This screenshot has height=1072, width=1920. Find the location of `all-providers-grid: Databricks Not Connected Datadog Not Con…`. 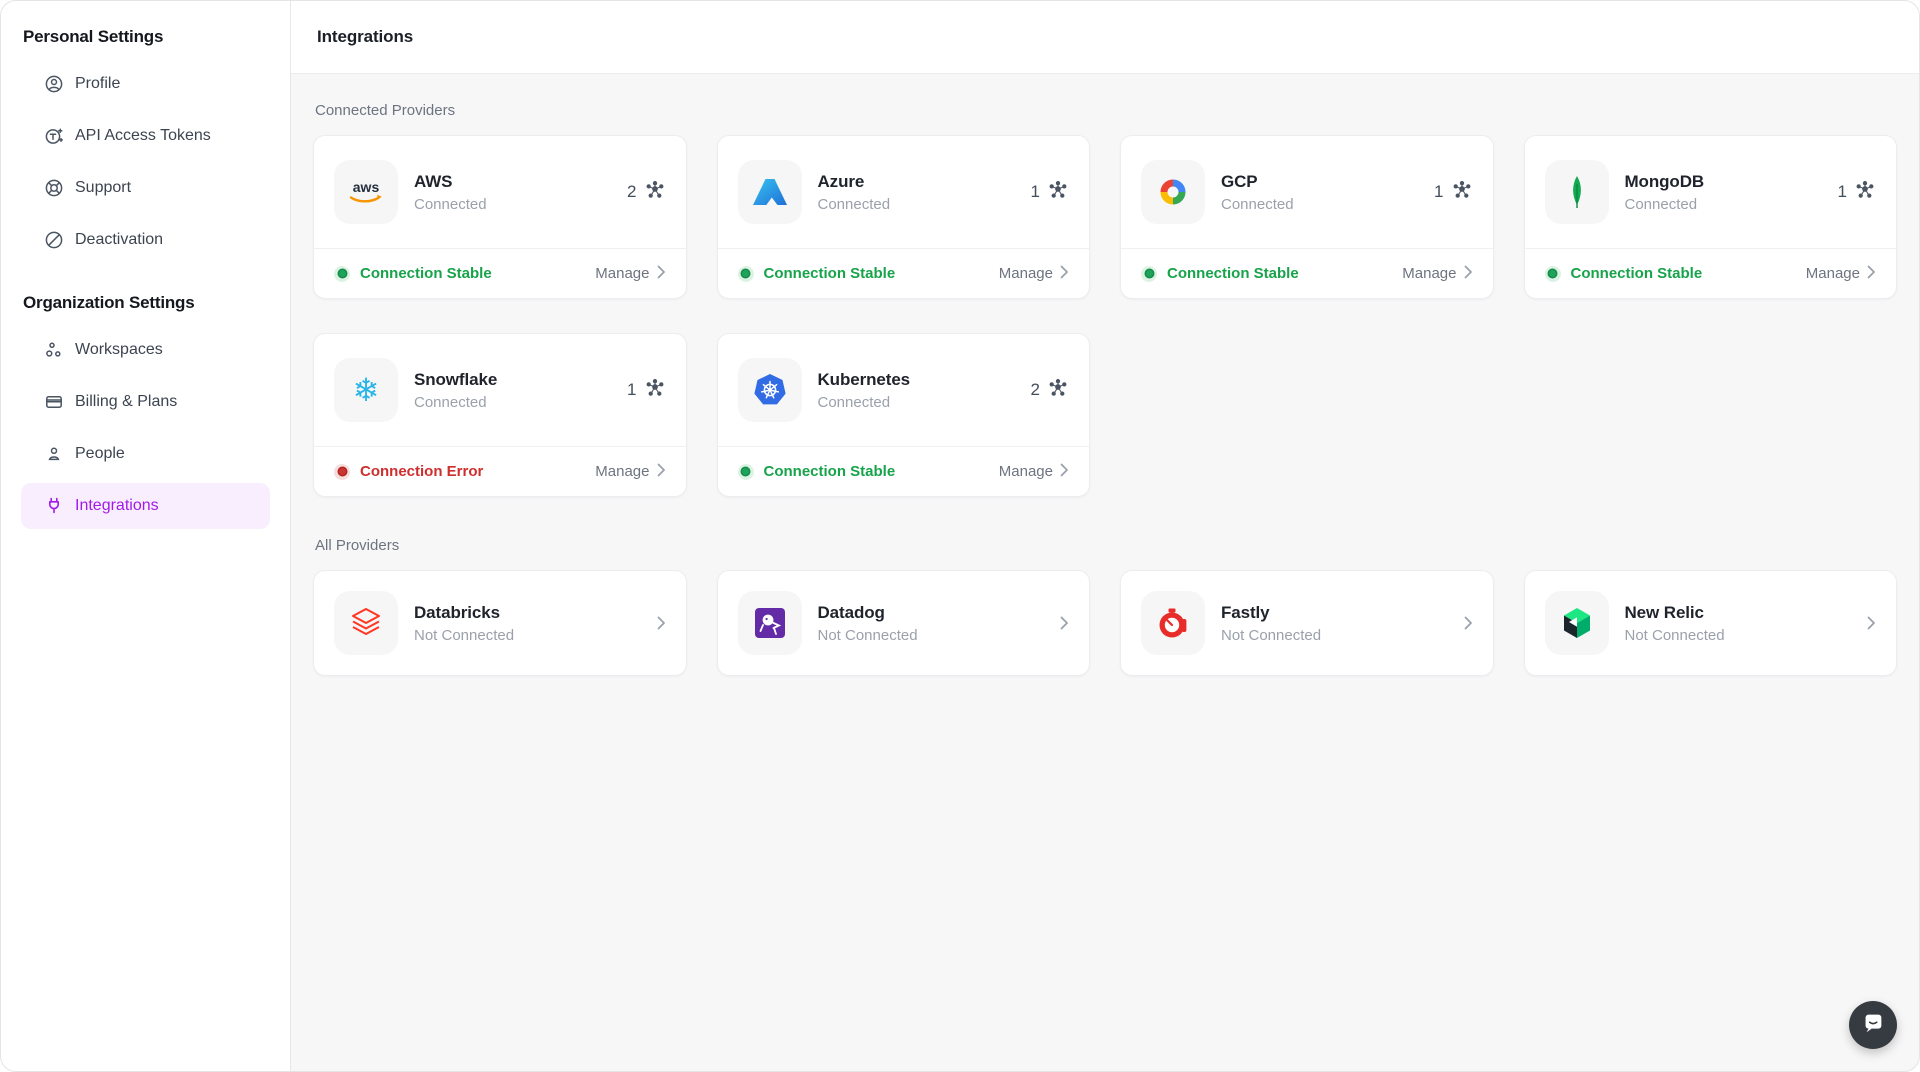

all-providers-grid: Databricks Not Connected Datadog Not Con… is located at coordinates (1105, 623).